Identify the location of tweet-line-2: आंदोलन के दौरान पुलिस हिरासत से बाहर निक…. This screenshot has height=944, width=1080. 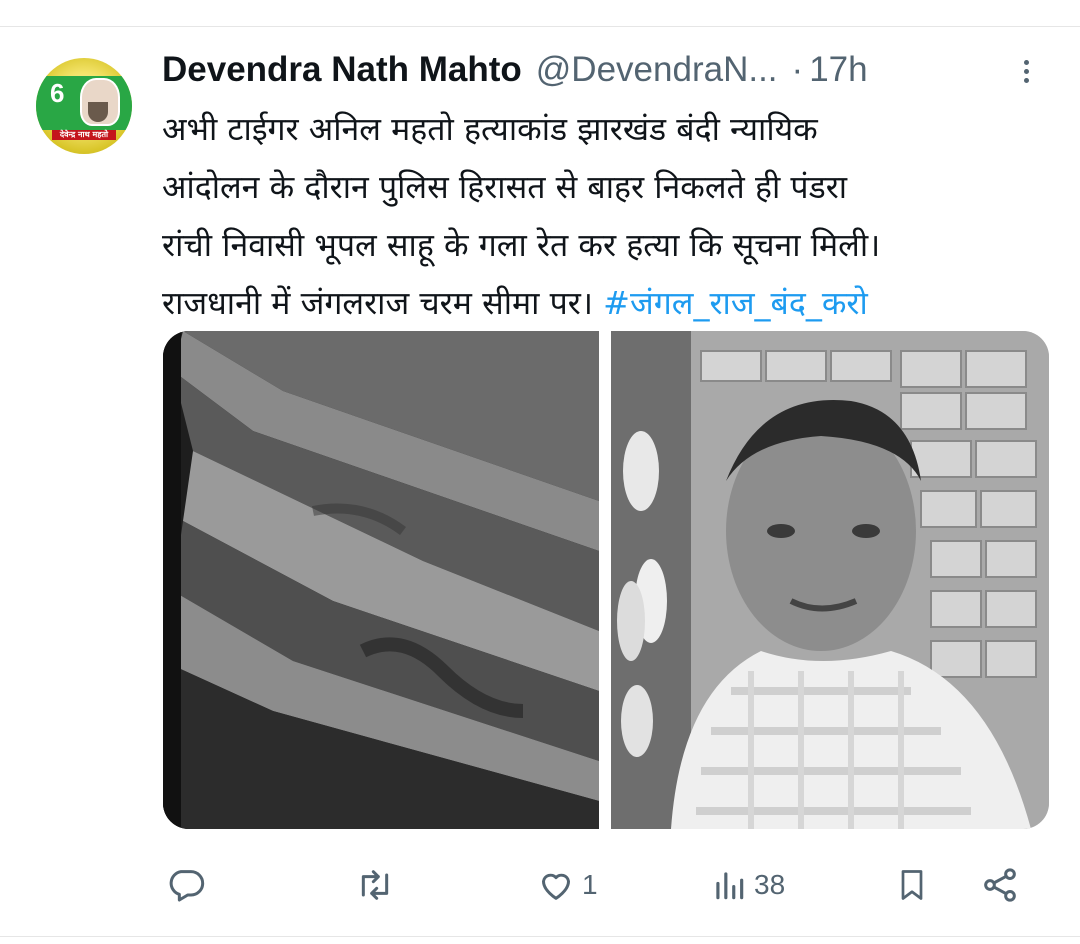
(505, 187).